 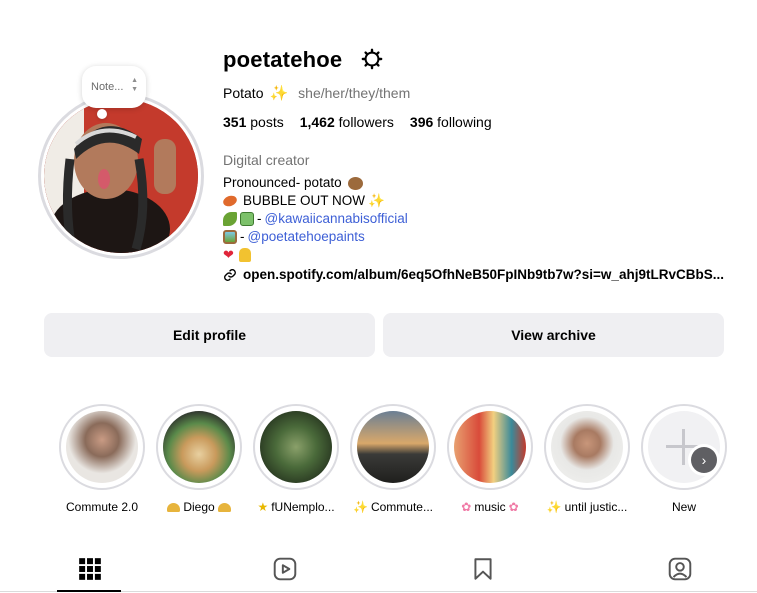 I want to click on highlight-label-text: Commute 2.0, so click(x=102, y=507).